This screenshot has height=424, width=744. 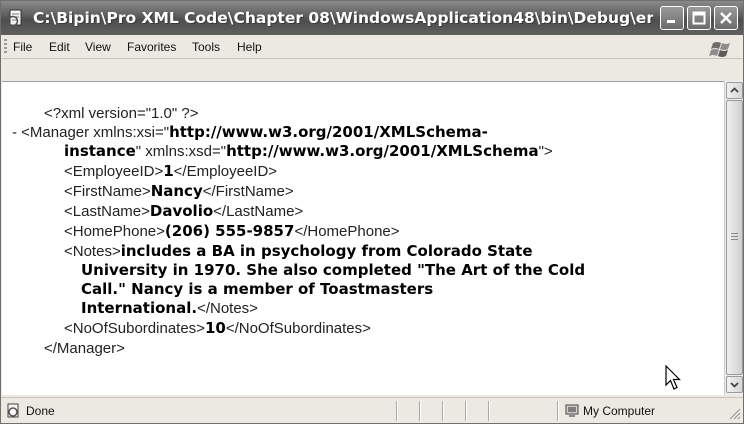 What do you see at coordinates (545, 151) in the screenshot?
I see `xml-manager-open-suffix: ">` at bounding box center [545, 151].